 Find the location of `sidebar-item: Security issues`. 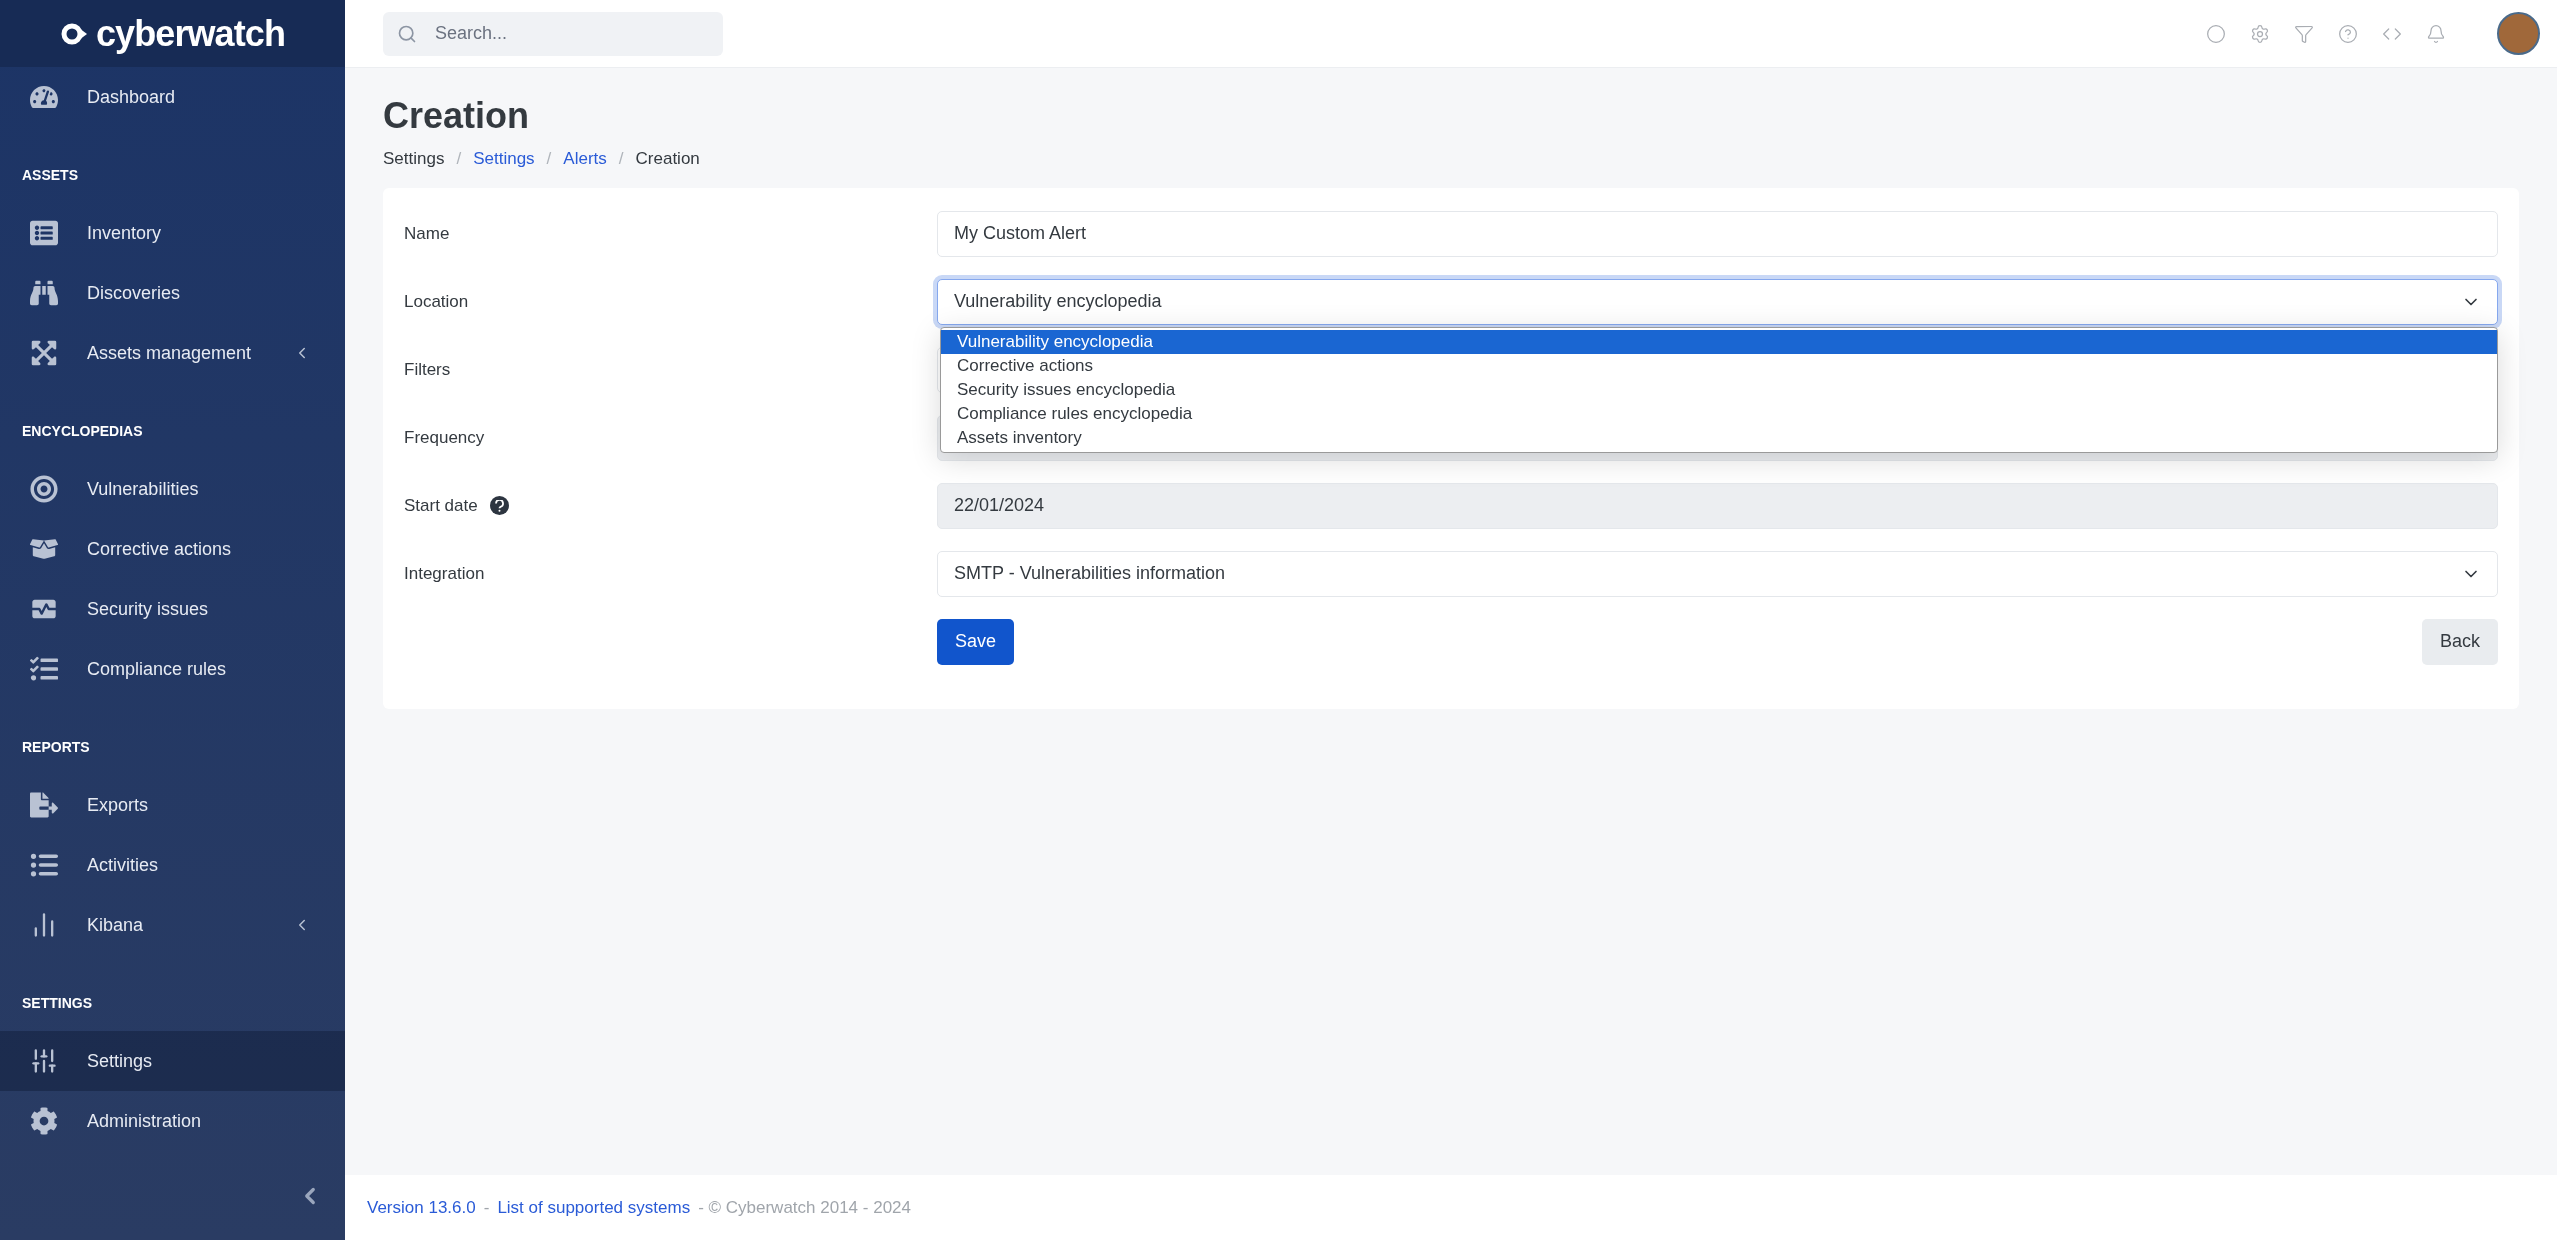

sidebar-item: Security issues is located at coordinates (172, 609).